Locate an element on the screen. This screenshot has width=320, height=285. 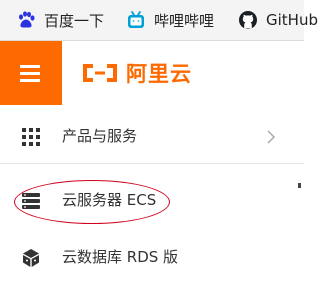
menu-divider is located at coordinates (152, 163).